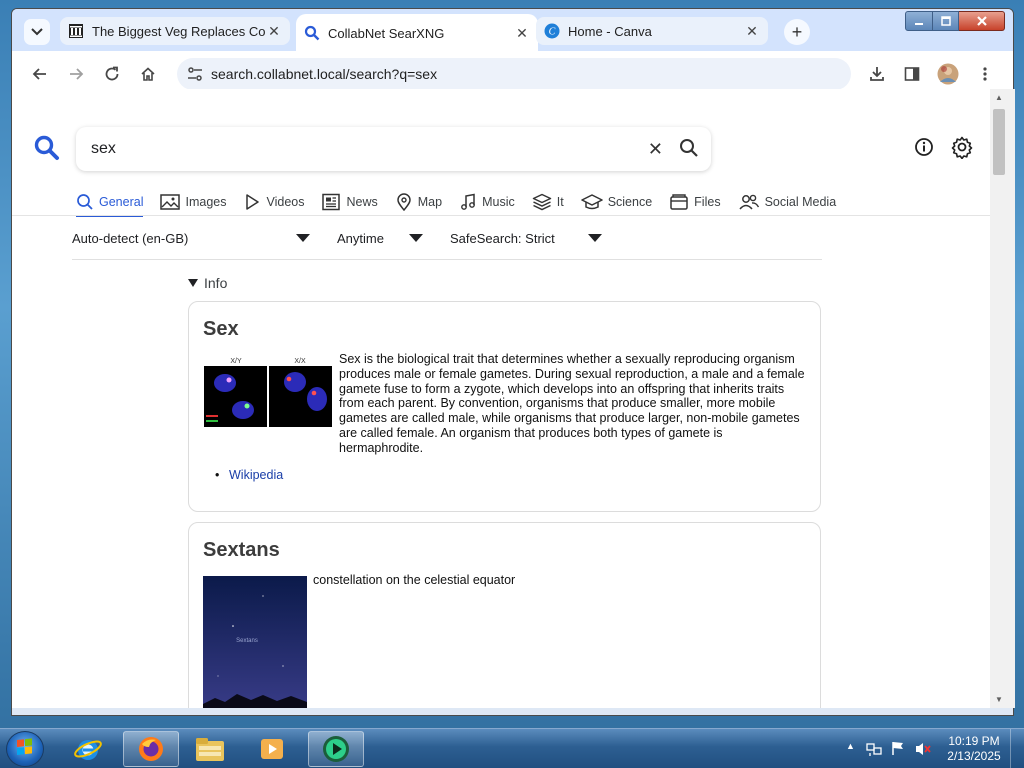 Image resolution: width=1024 pixels, height=768 pixels. What do you see at coordinates (76, 31) in the screenshot?
I see `museum-icon` at bounding box center [76, 31].